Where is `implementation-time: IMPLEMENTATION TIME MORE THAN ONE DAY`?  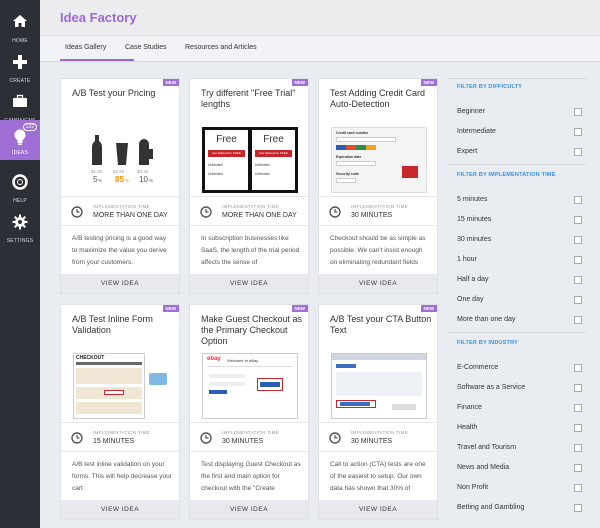 implementation-time: IMPLEMENTATION TIME MORE THAN ONE DAY is located at coordinates (120, 211).